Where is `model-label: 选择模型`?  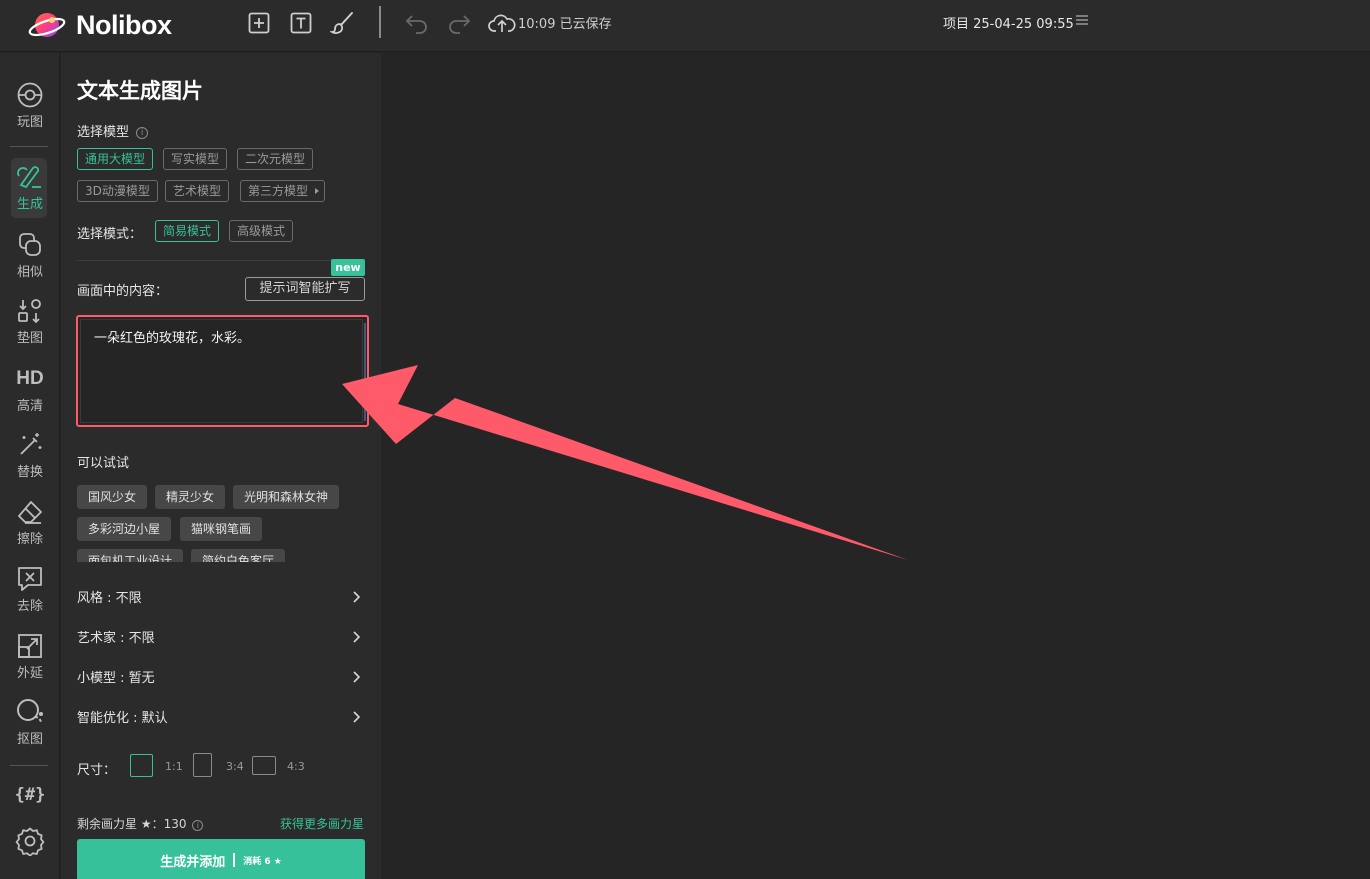
model-label: 选择模型 is located at coordinates (103, 132).